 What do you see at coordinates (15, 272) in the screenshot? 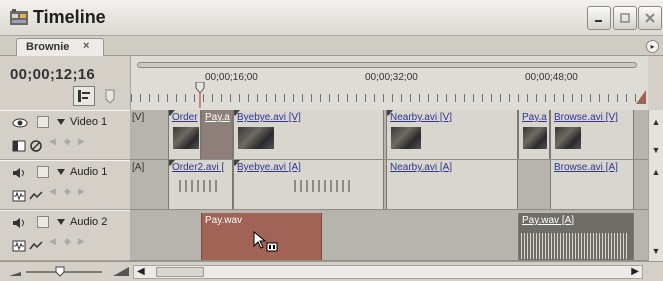
I see `zoom-out-icon` at bounding box center [15, 272].